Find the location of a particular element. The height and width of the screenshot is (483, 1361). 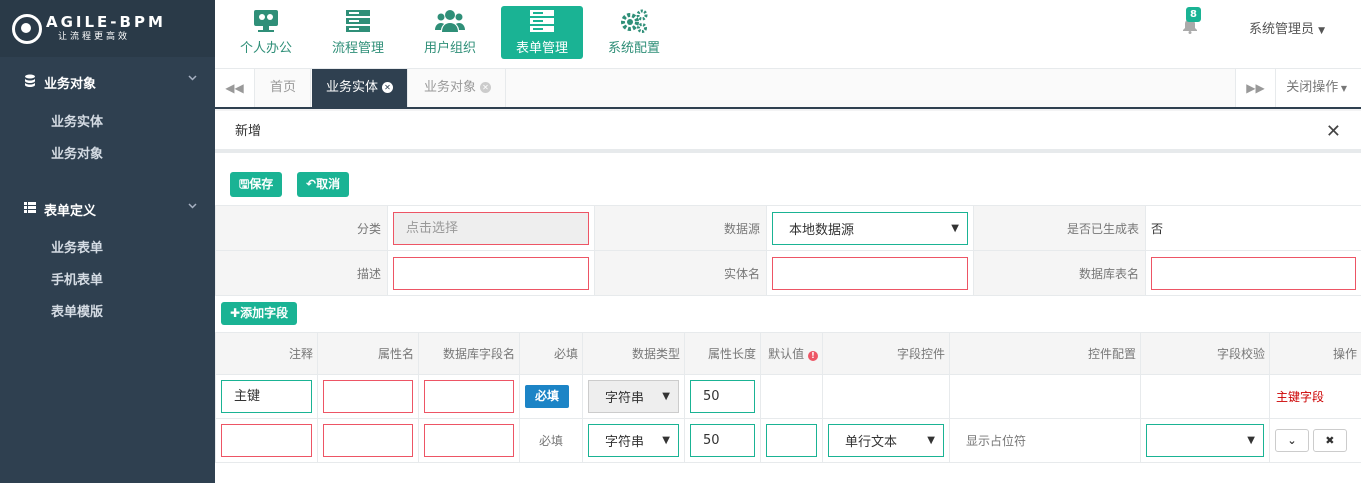

table-name-input is located at coordinates (1253, 273).